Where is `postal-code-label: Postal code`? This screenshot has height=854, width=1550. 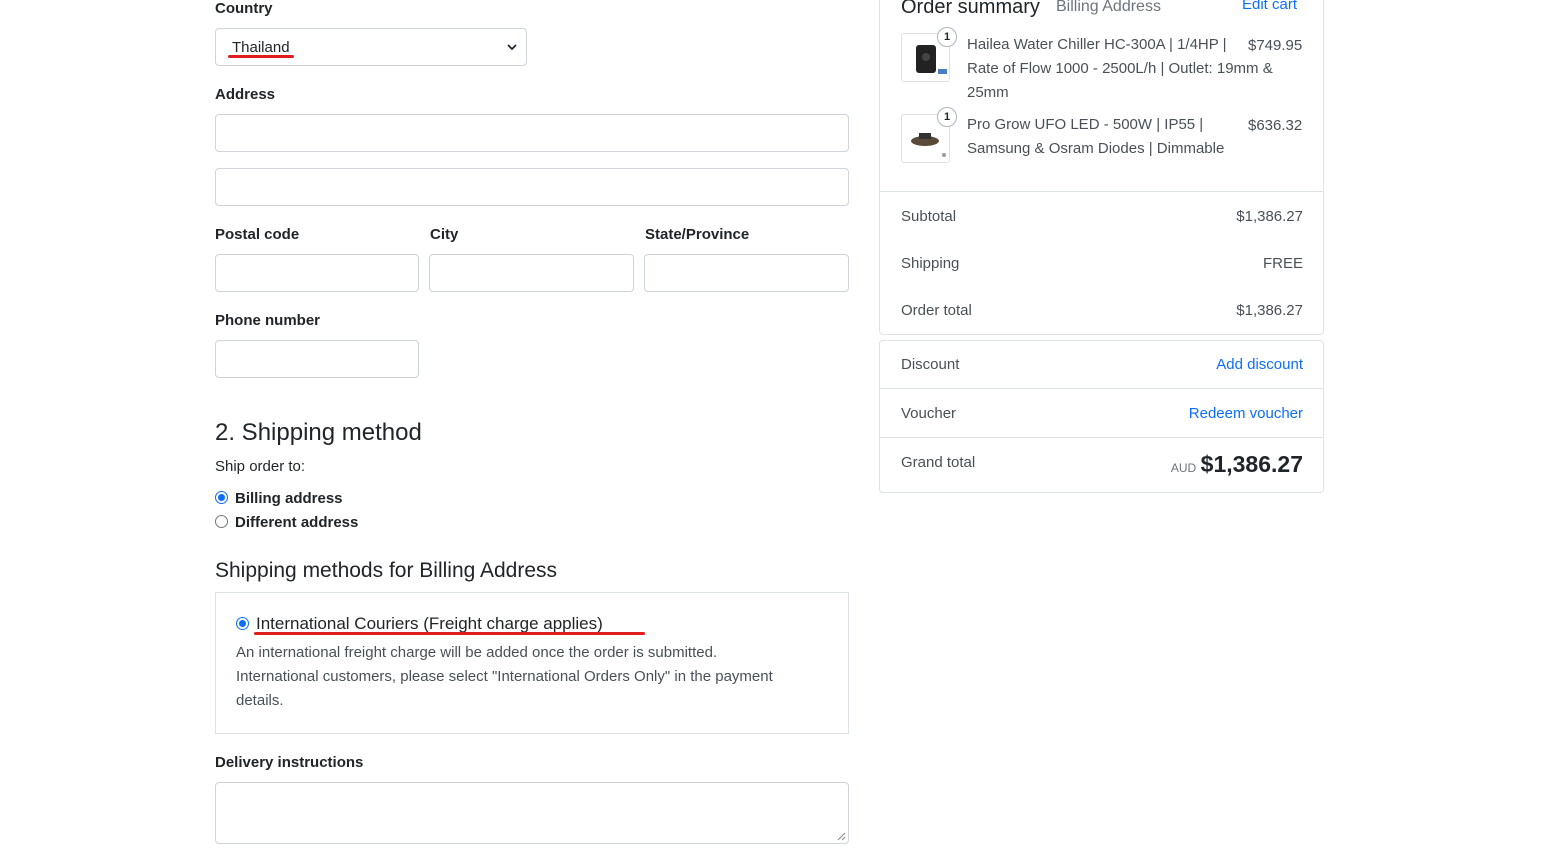 postal-code-label: Postal code is located at coordinates (257, 234).